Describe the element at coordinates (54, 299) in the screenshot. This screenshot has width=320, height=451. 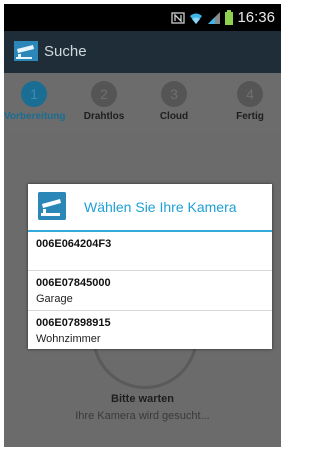
I see `camera-name: Garage` at that location.